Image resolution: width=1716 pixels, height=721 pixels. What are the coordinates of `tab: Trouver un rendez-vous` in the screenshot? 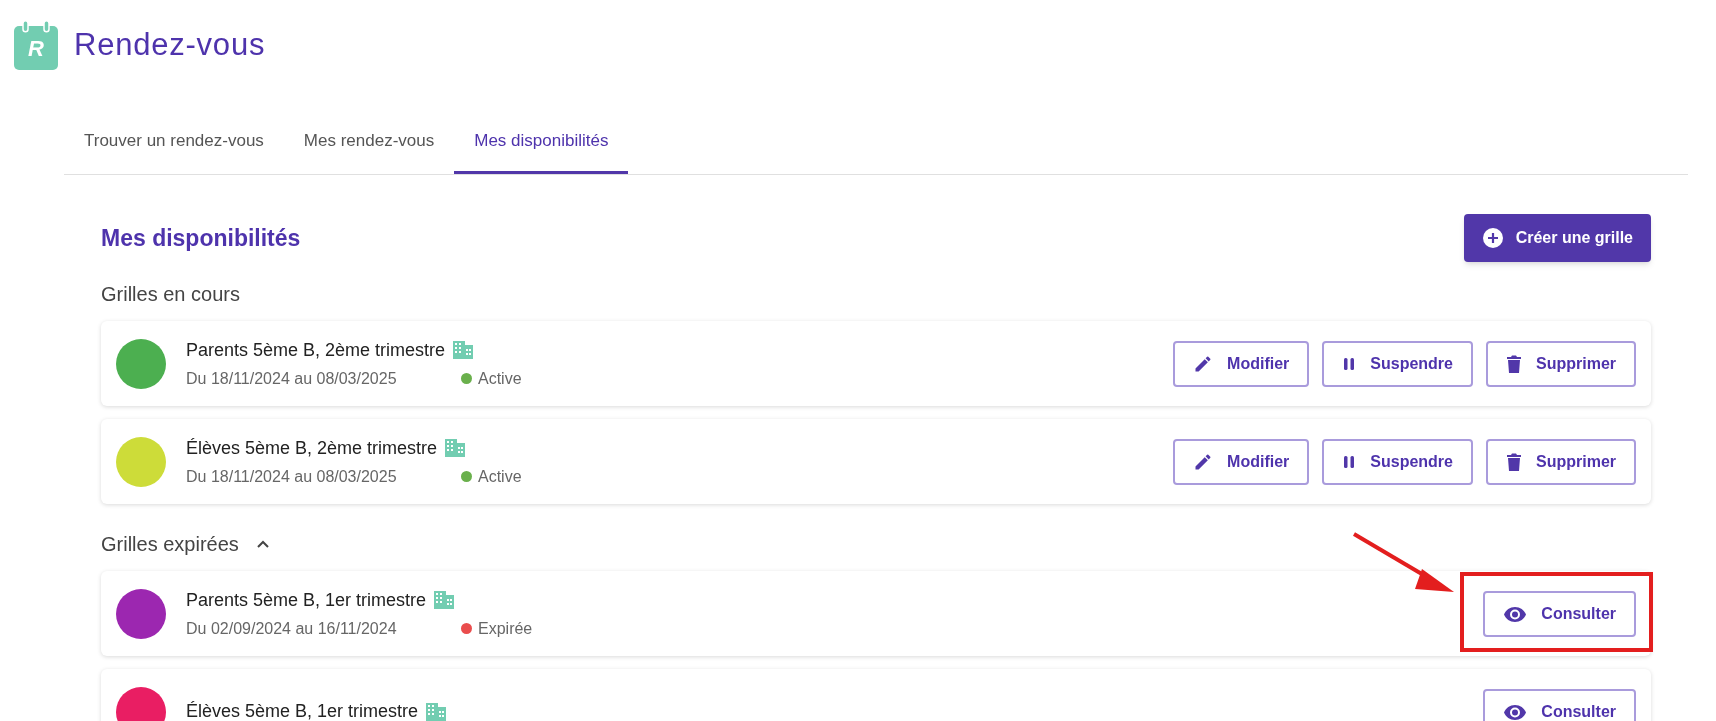 It's located at (174, 142).